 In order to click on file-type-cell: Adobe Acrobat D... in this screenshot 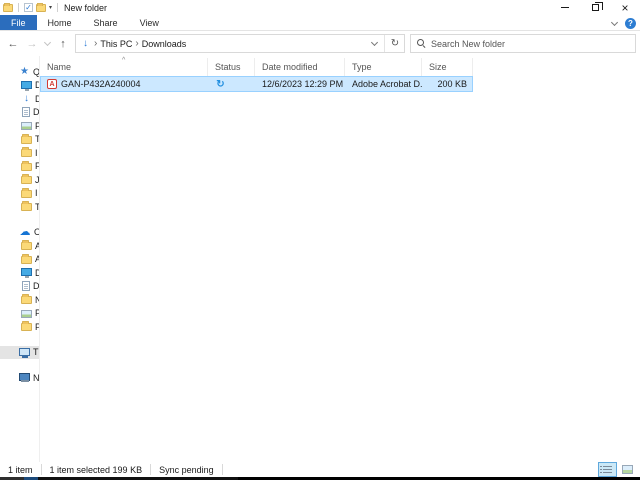, I will do `click(387, 84)`.